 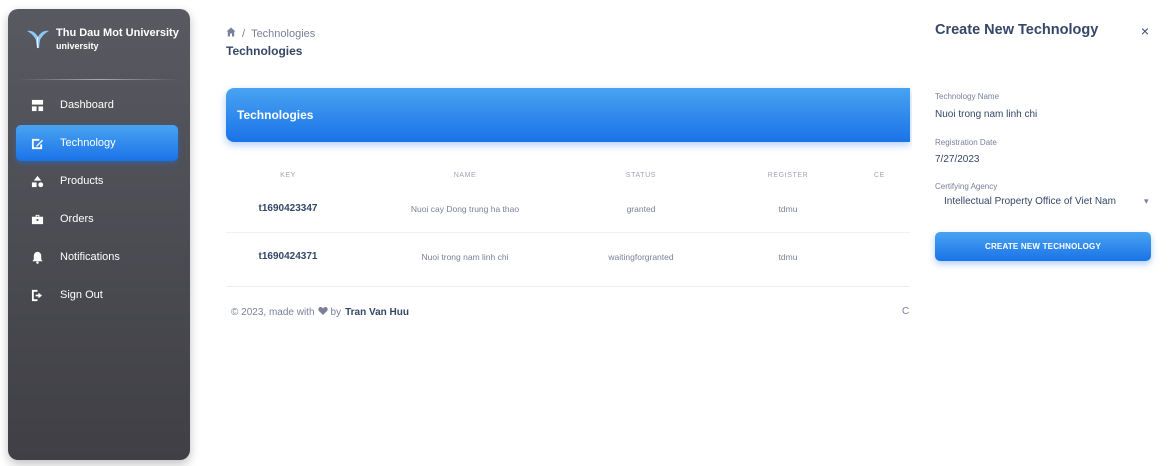 What do you see at coordinates (37, 295) in the screenshot?
I see `logout-icon` at bounding box center [37, 295].